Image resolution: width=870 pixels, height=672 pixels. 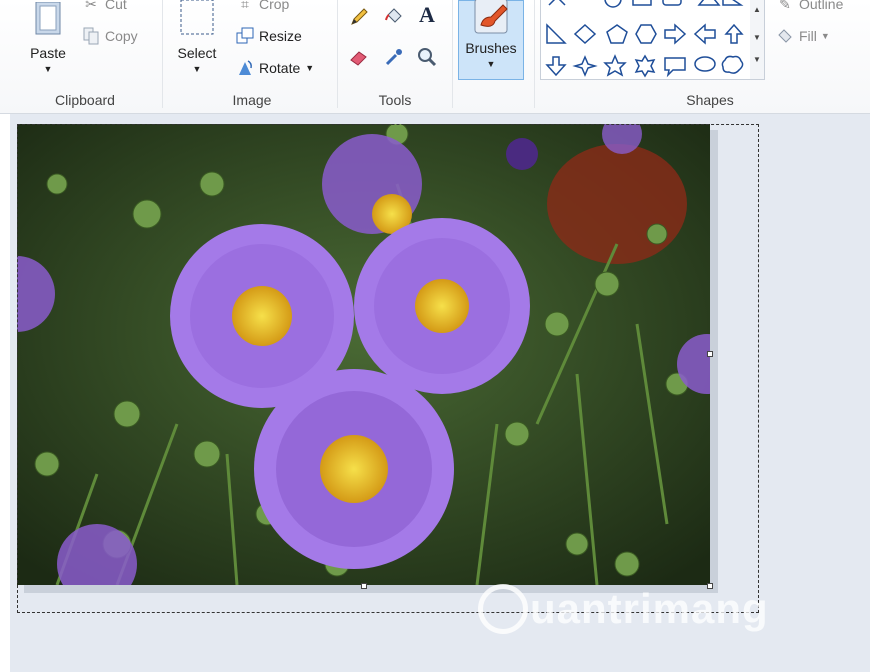 What do you see at coordinates (5, 393) in the screenshot?
I see `workspace-left-edge` at bounding box center [5, 393].